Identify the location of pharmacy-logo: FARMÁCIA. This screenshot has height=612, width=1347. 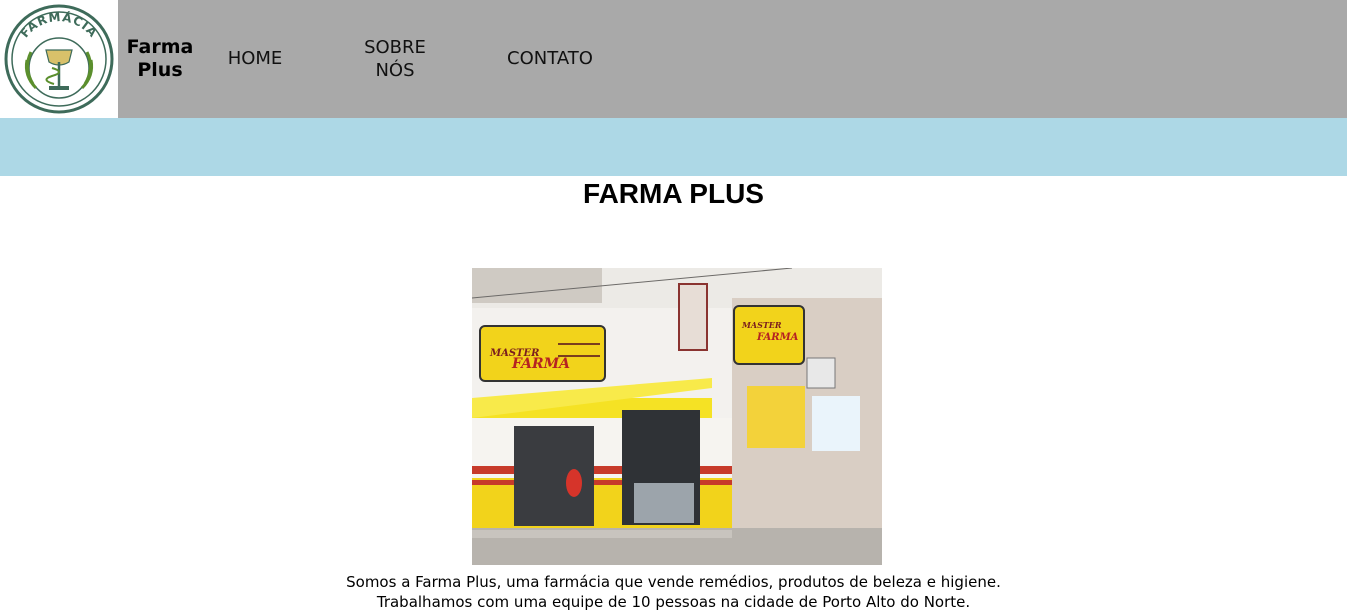
(59, 59).